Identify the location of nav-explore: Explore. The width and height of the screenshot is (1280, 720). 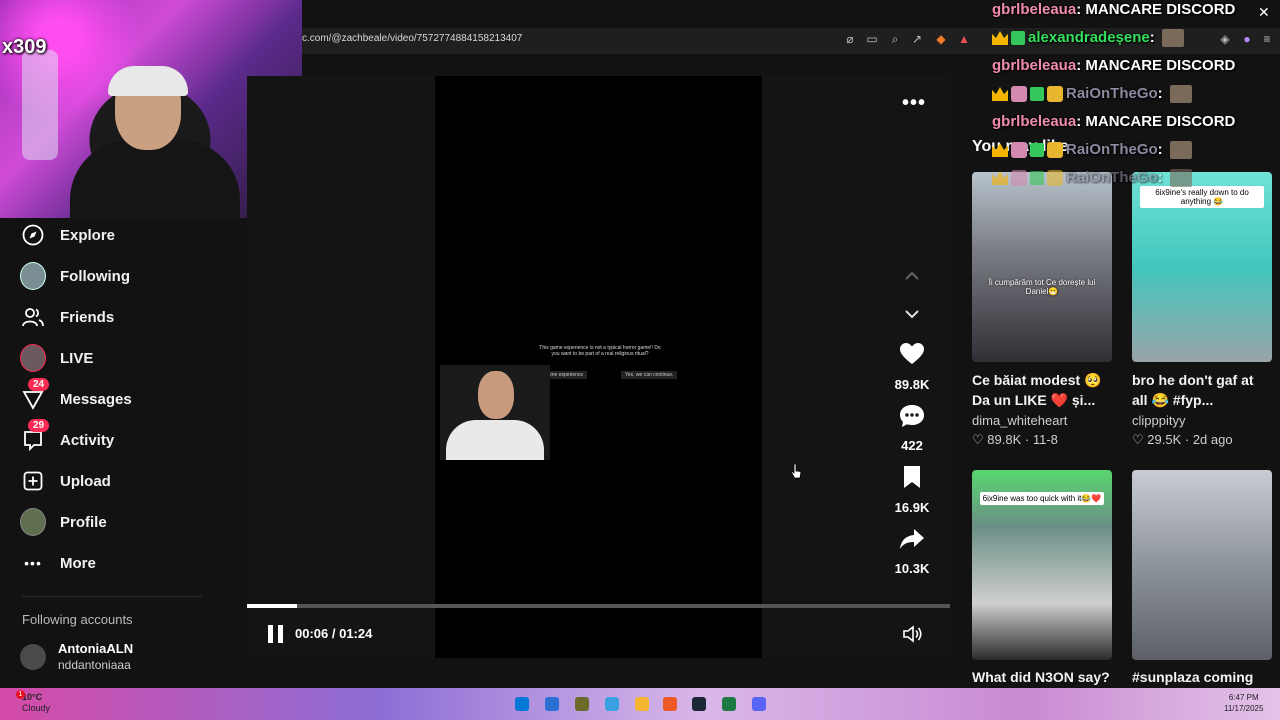
(67, 235).